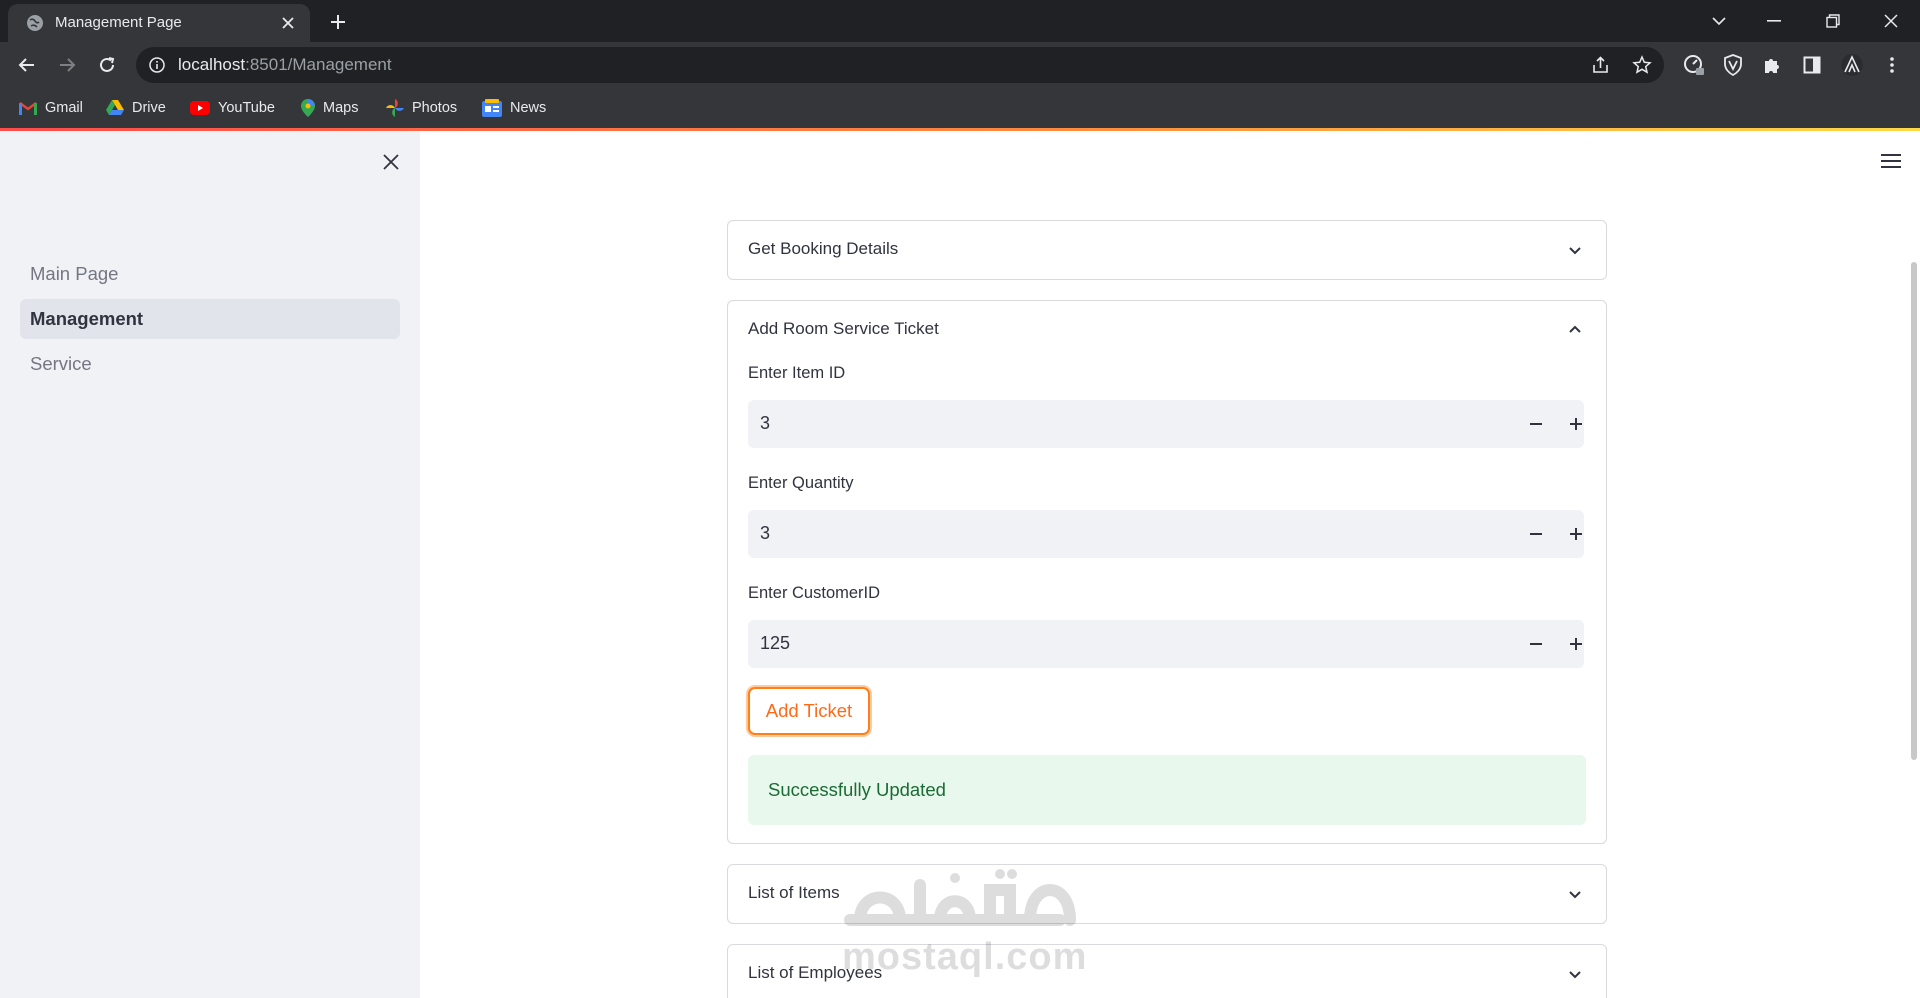 Image resolution: width=1920 pixels, height=998 pixels. What do you see at coordinates (1812, 65) in the screenshot?
I see `side-panel-icon` at bounding box center [1812, 65].